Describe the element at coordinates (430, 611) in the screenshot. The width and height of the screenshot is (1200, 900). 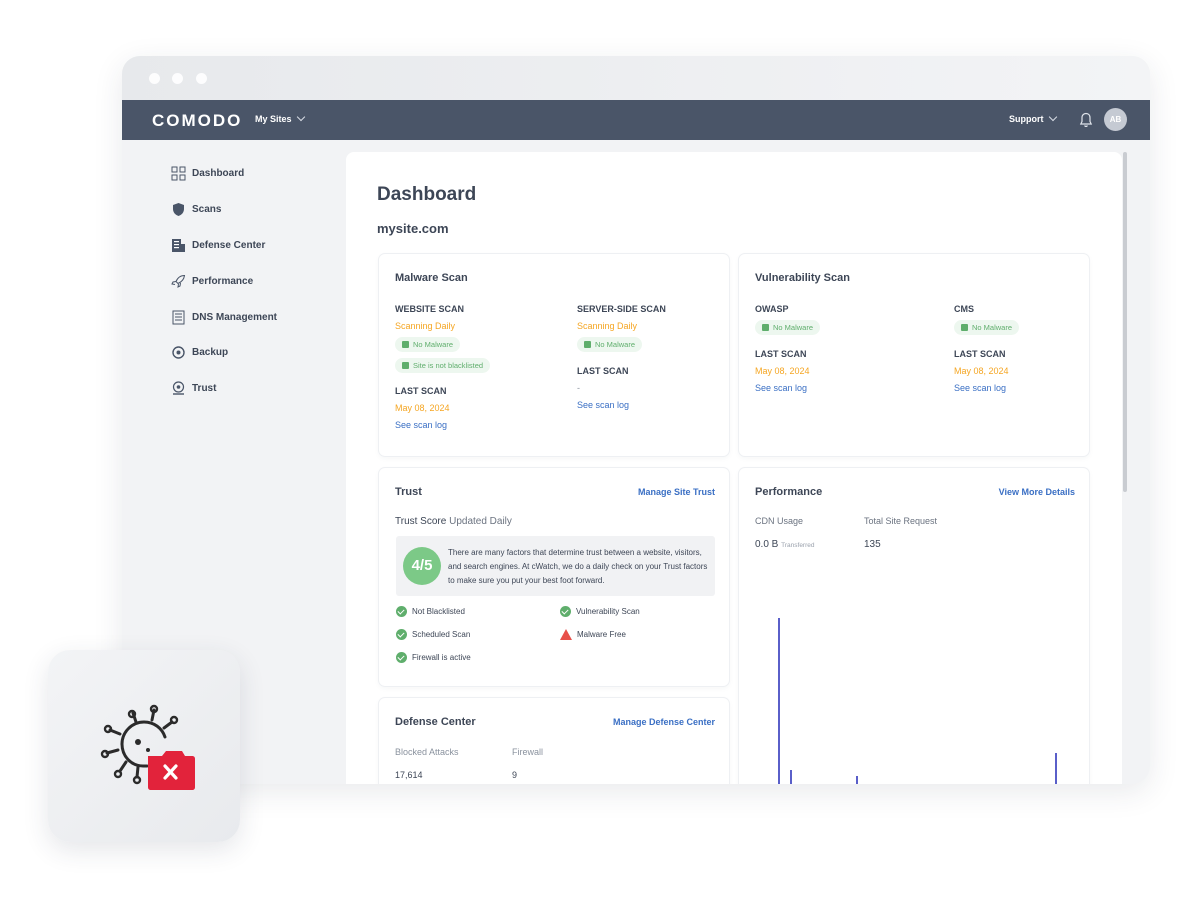
I see `trust-check-item: Not Blacklisted` at that location.